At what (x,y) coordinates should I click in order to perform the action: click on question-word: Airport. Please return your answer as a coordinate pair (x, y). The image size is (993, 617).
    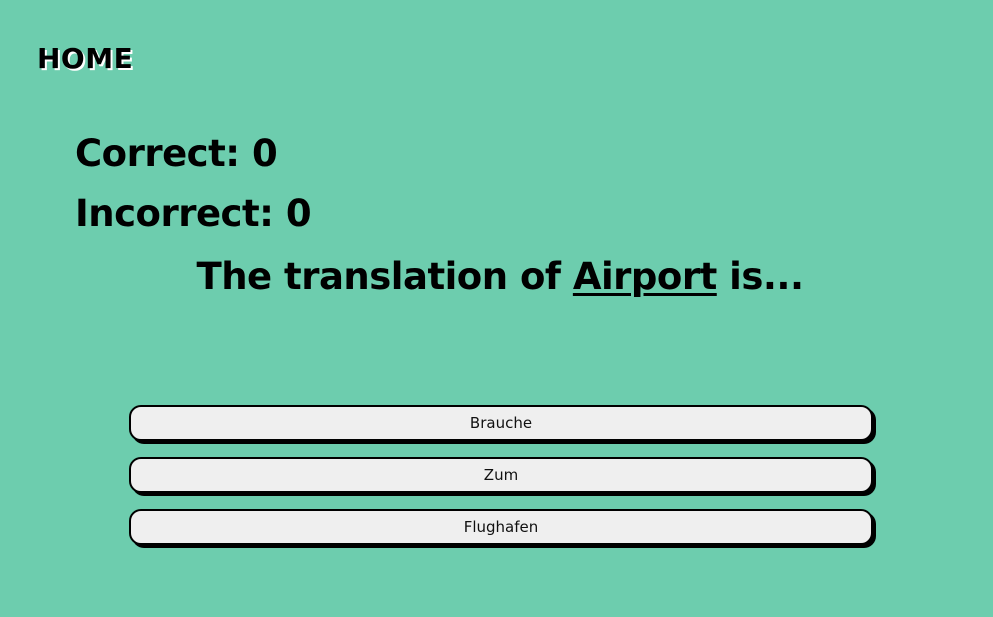
    Looking at the image, I should click on (644, 276).